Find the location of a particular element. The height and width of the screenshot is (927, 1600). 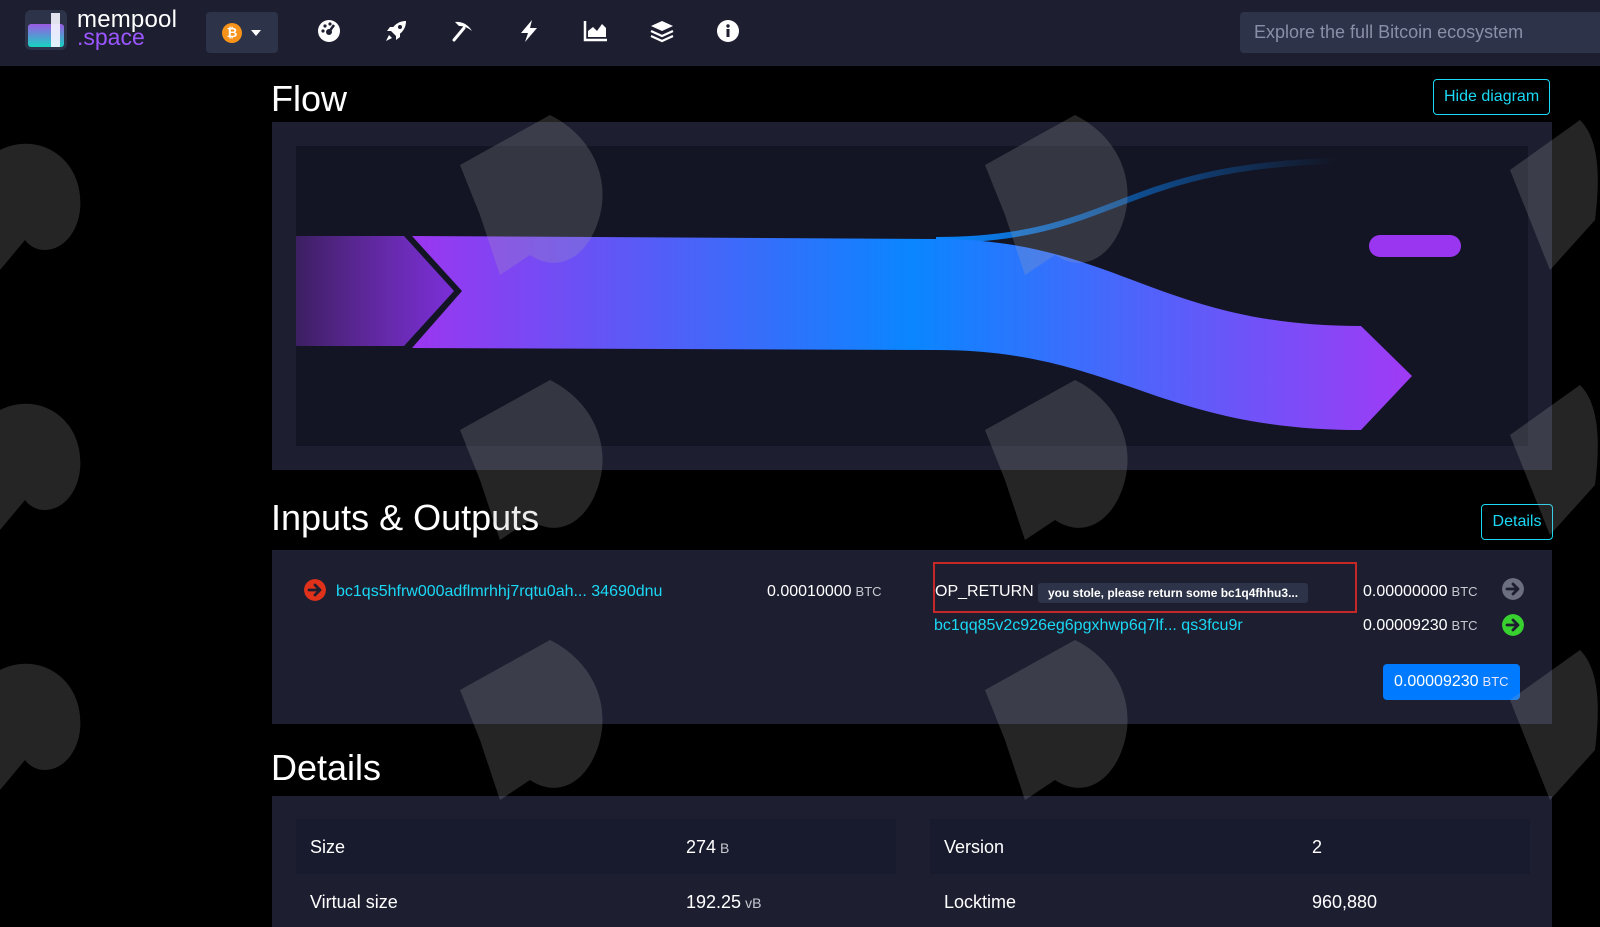

output-flow-band is located at coordinates (912, 333).